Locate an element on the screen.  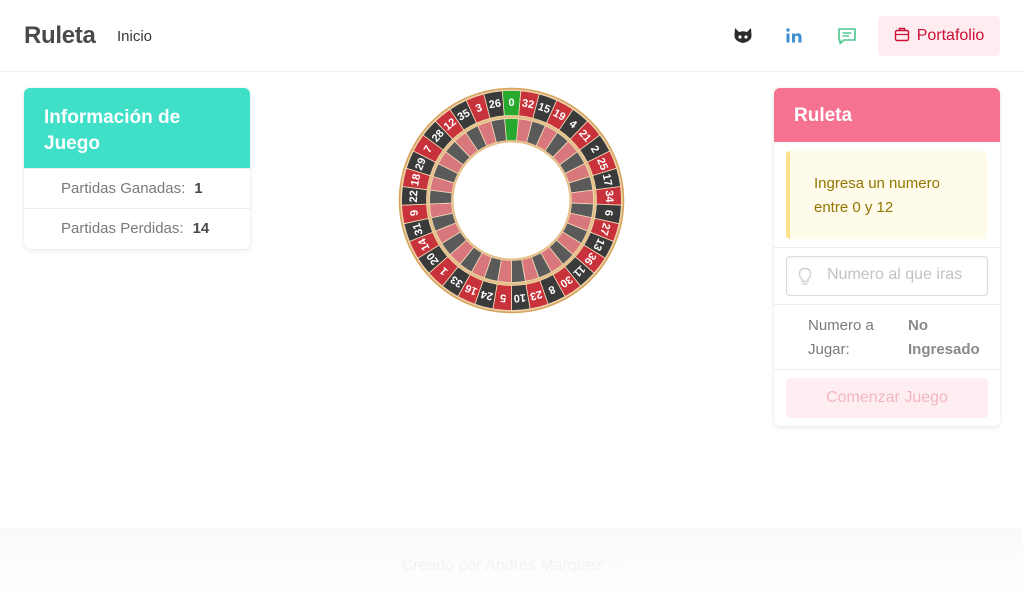
wins-row: Partidas Ganadas: 1 is located at coordinates (137, 188).